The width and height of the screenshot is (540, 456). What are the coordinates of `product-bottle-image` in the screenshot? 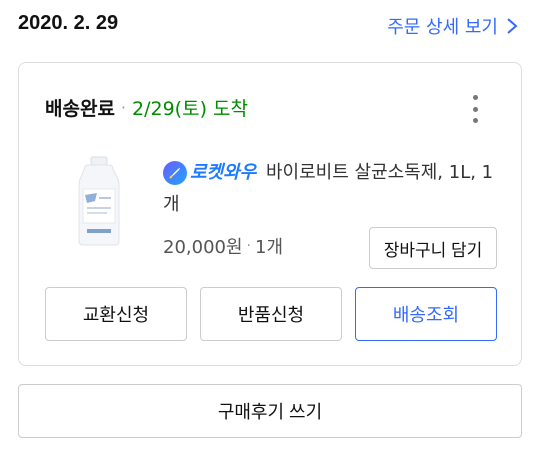 It's located at (99, 201).